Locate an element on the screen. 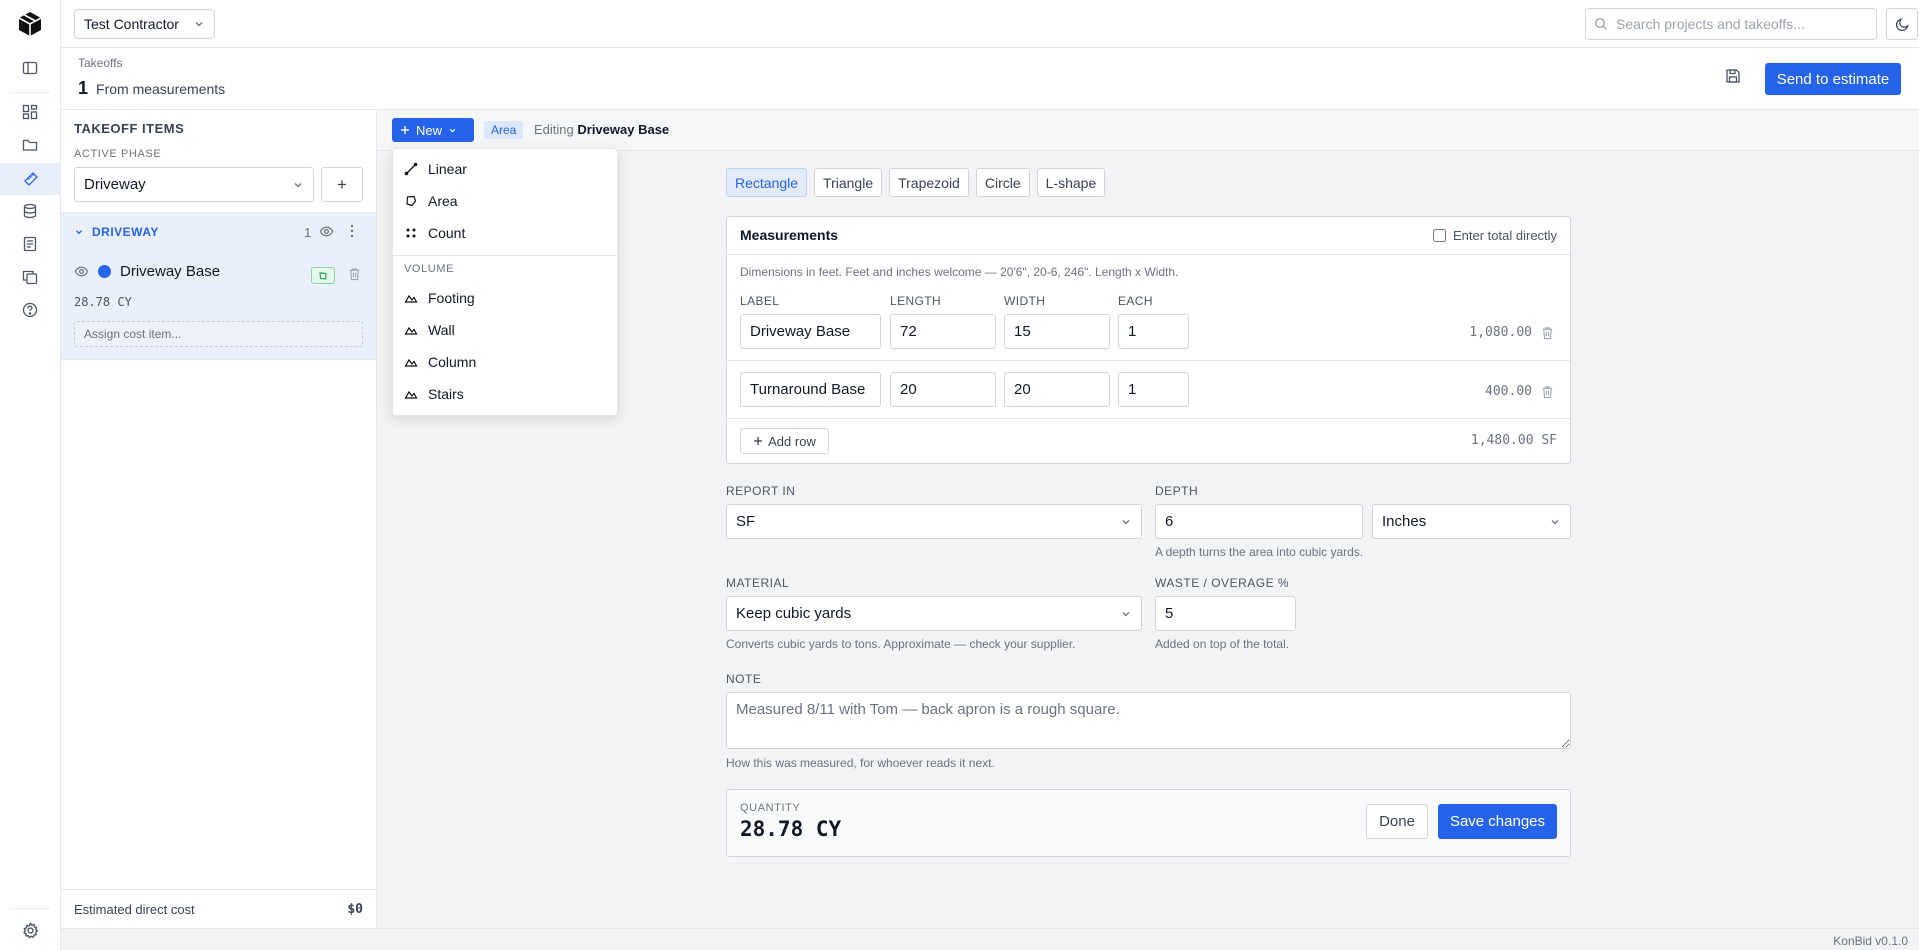  enter-total-directly-toggle: Enter total directly is located at coordinates (1495, 235).